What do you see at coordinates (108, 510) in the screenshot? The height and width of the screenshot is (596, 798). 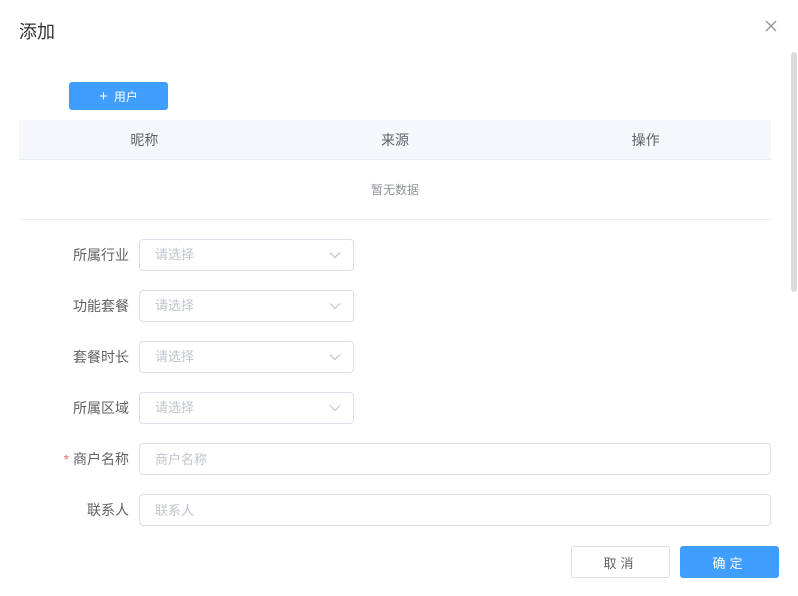 I see `contact-label: 联系人` at bounding box center [108, 510].